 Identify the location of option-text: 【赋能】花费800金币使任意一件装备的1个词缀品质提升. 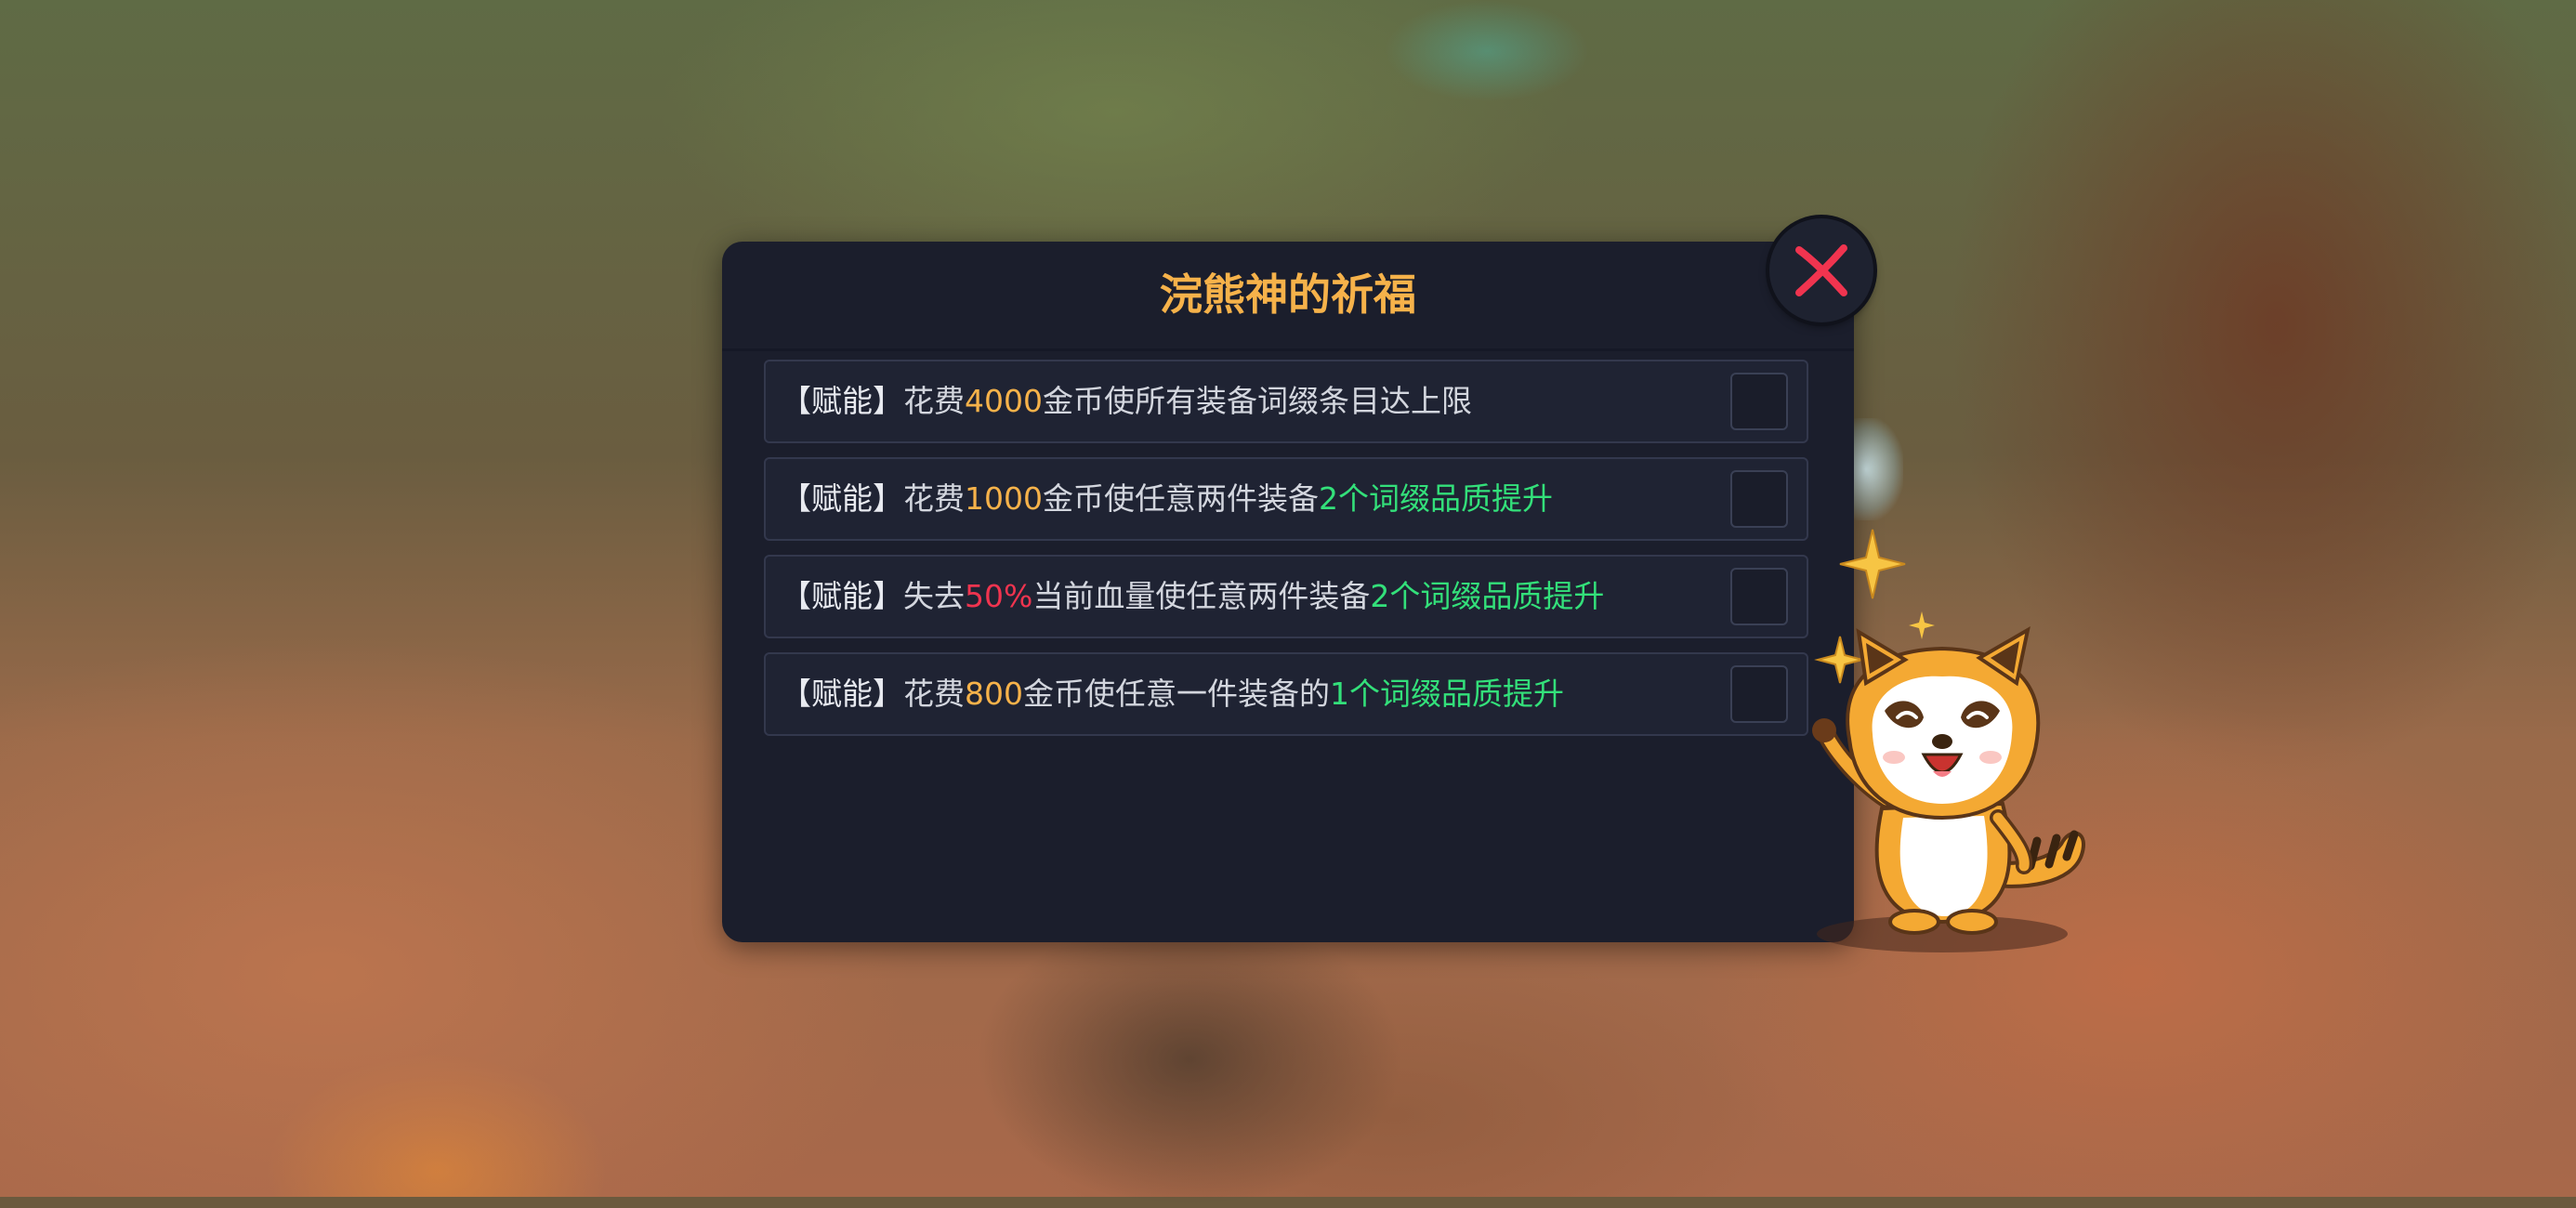
(1172, 694).